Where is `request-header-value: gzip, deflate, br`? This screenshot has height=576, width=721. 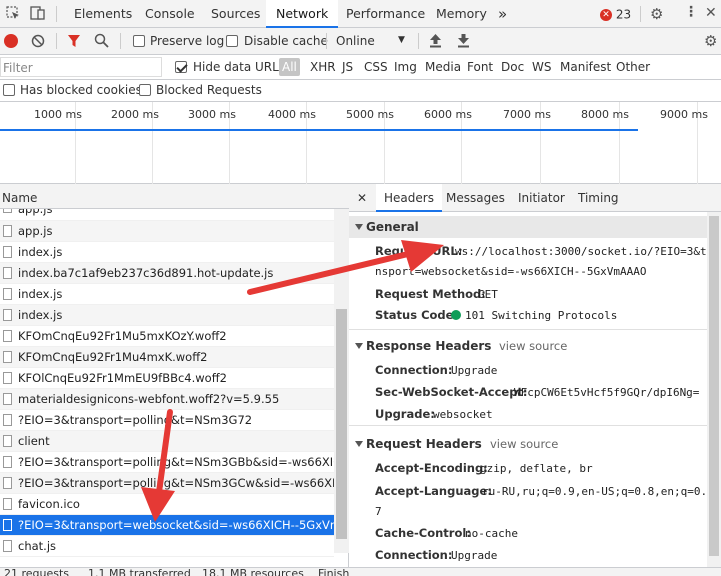
request-header-value: gzip, deflate, br is located at coordinates (536, 468).